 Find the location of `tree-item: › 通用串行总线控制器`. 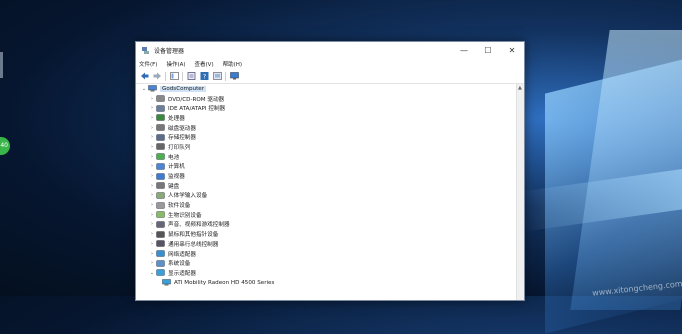

tree-item: › 通用串行总线控制器 is located at coordinates (330, 244).